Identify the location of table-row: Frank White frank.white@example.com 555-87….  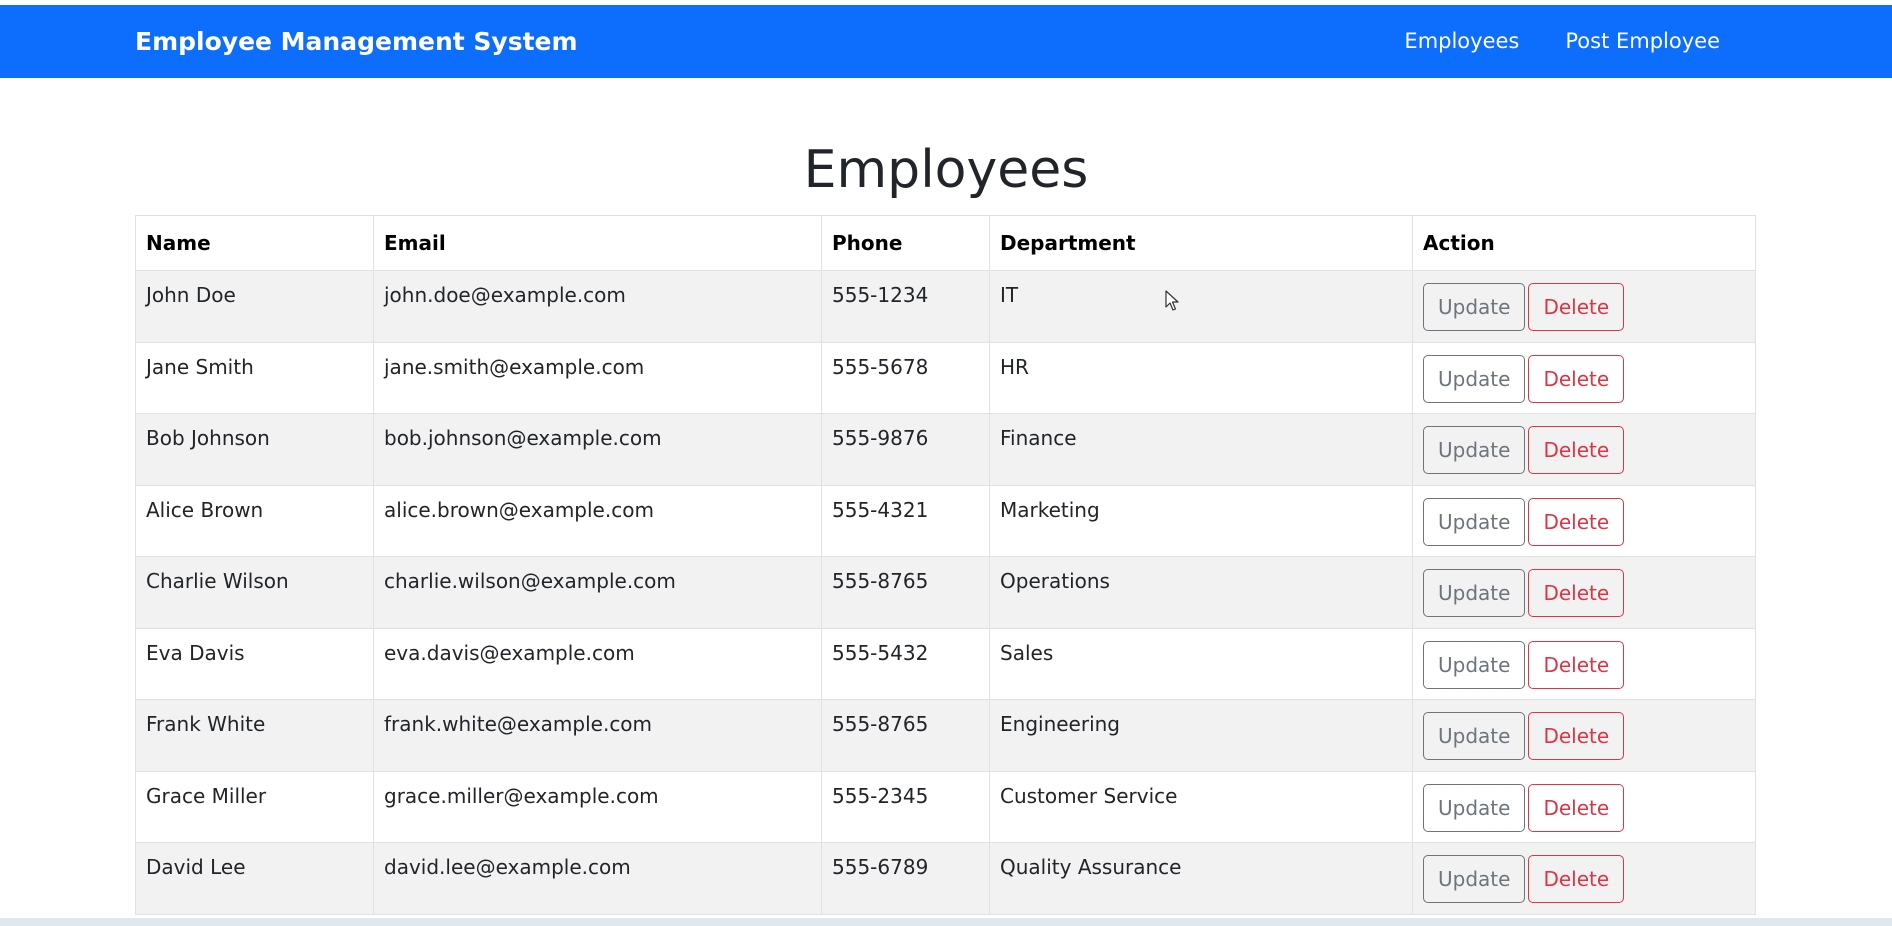
(945, 735).